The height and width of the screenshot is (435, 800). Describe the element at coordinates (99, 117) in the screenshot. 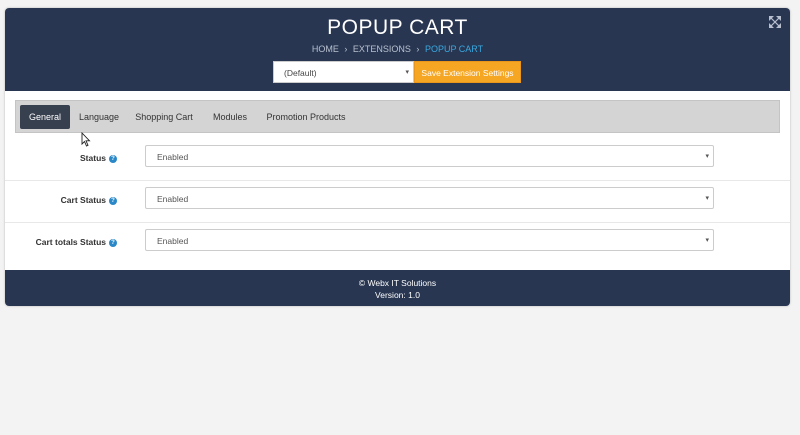

I see `tab-language: Language` at that location.